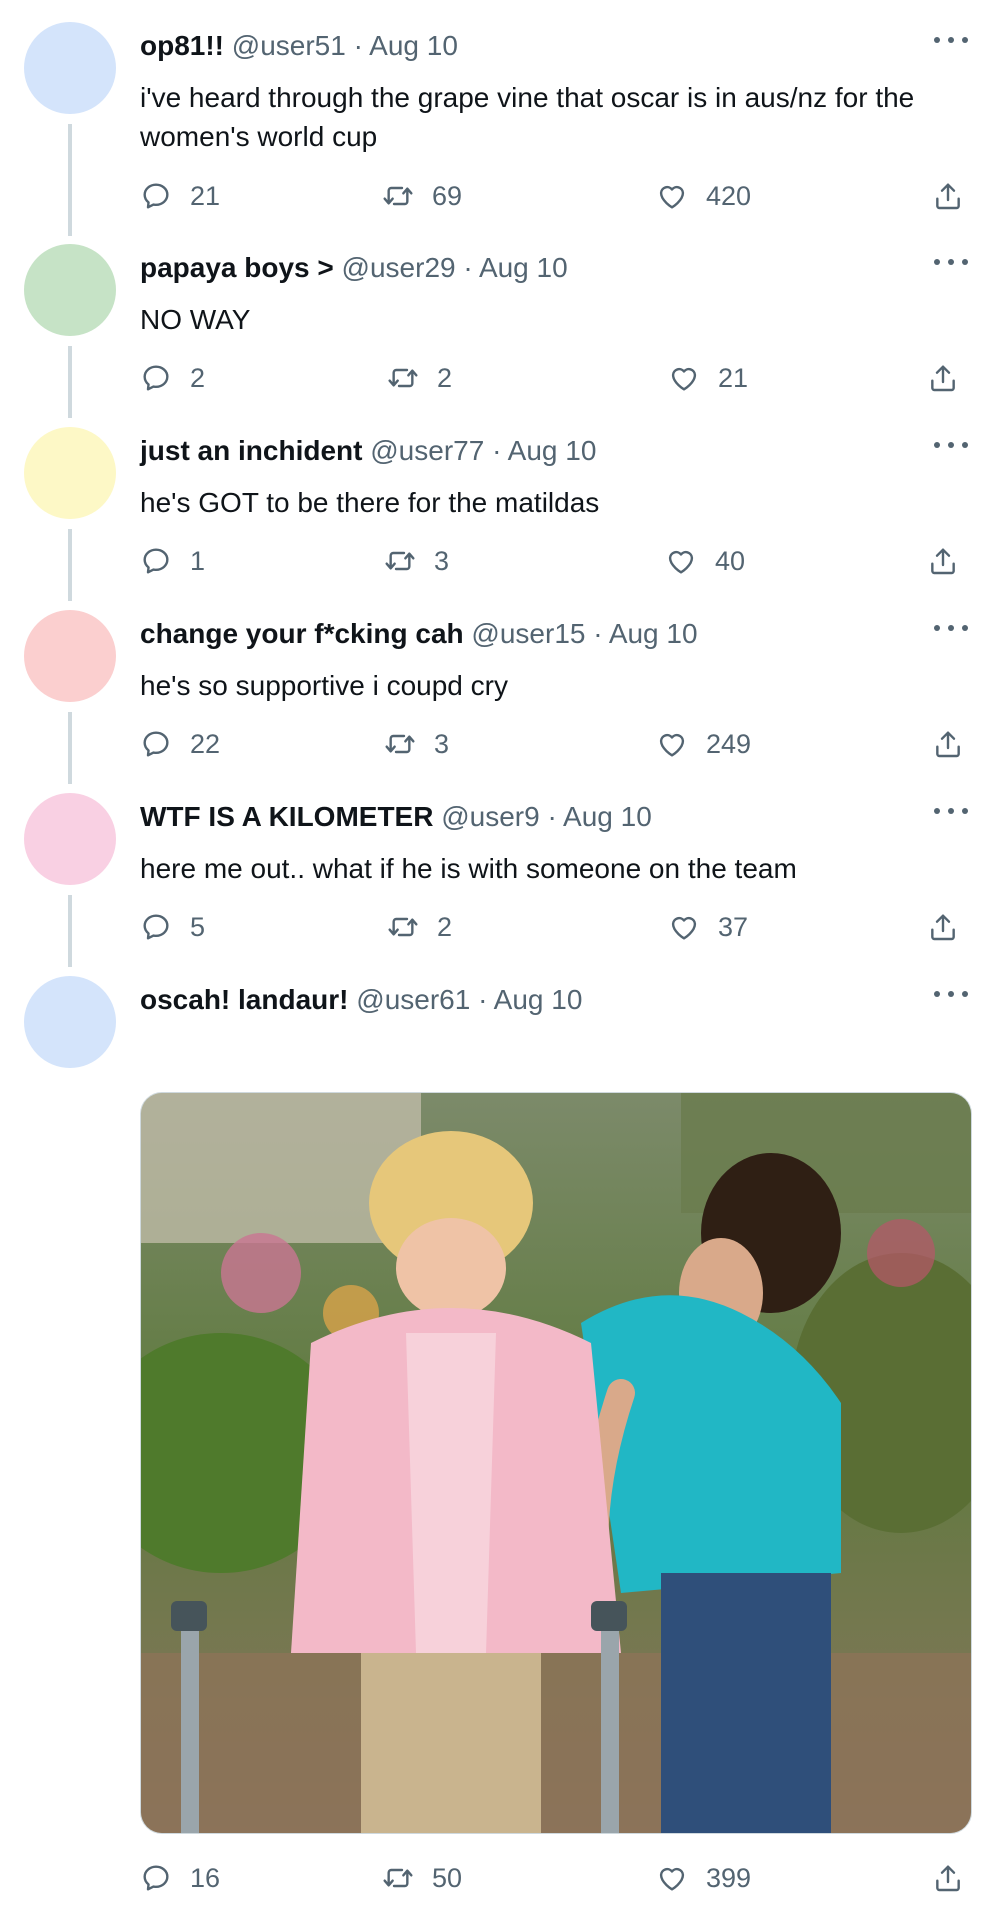 The height and width of the screenshot is (1920, 998). Describe the element at coordinates (324, 685) in the screenshot. I see `tweet-text: he's so supportive i coupd cry` at that location.